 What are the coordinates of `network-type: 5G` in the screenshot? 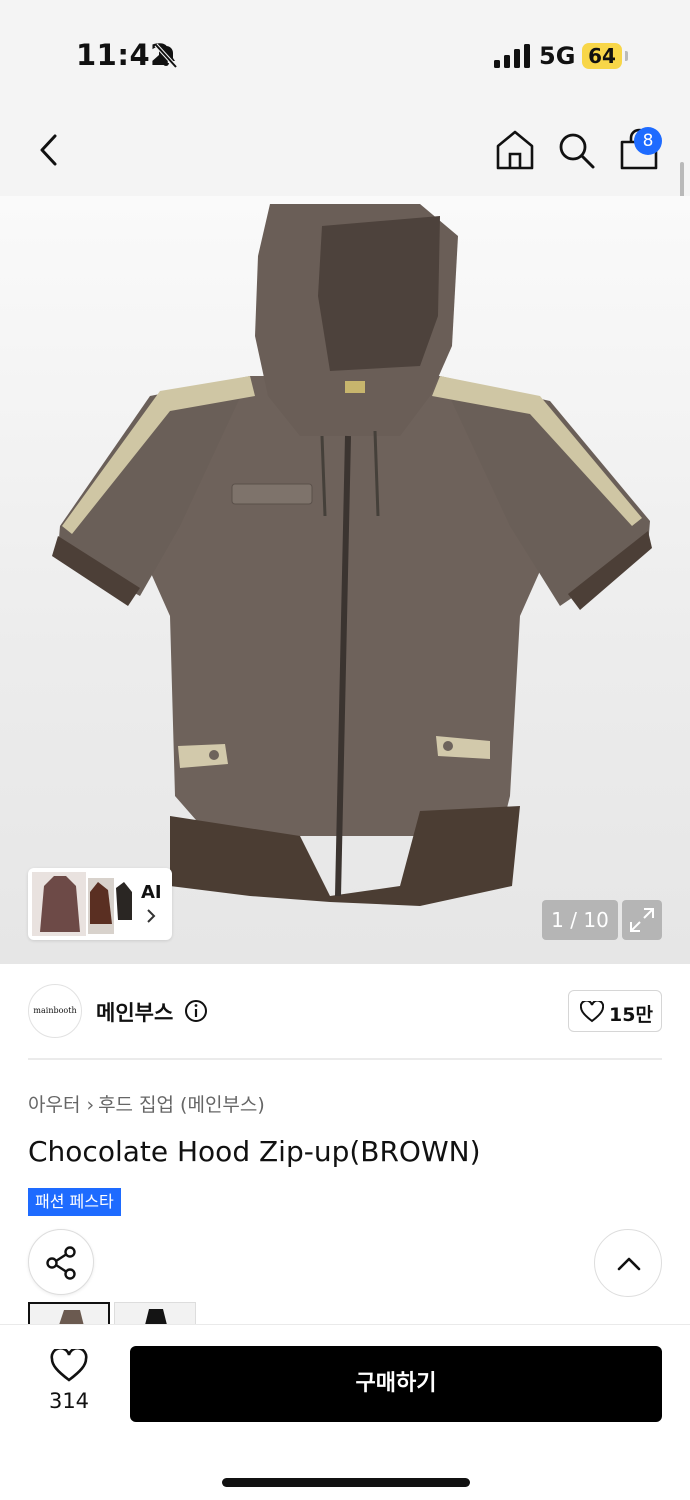 It's located at (557, 56).